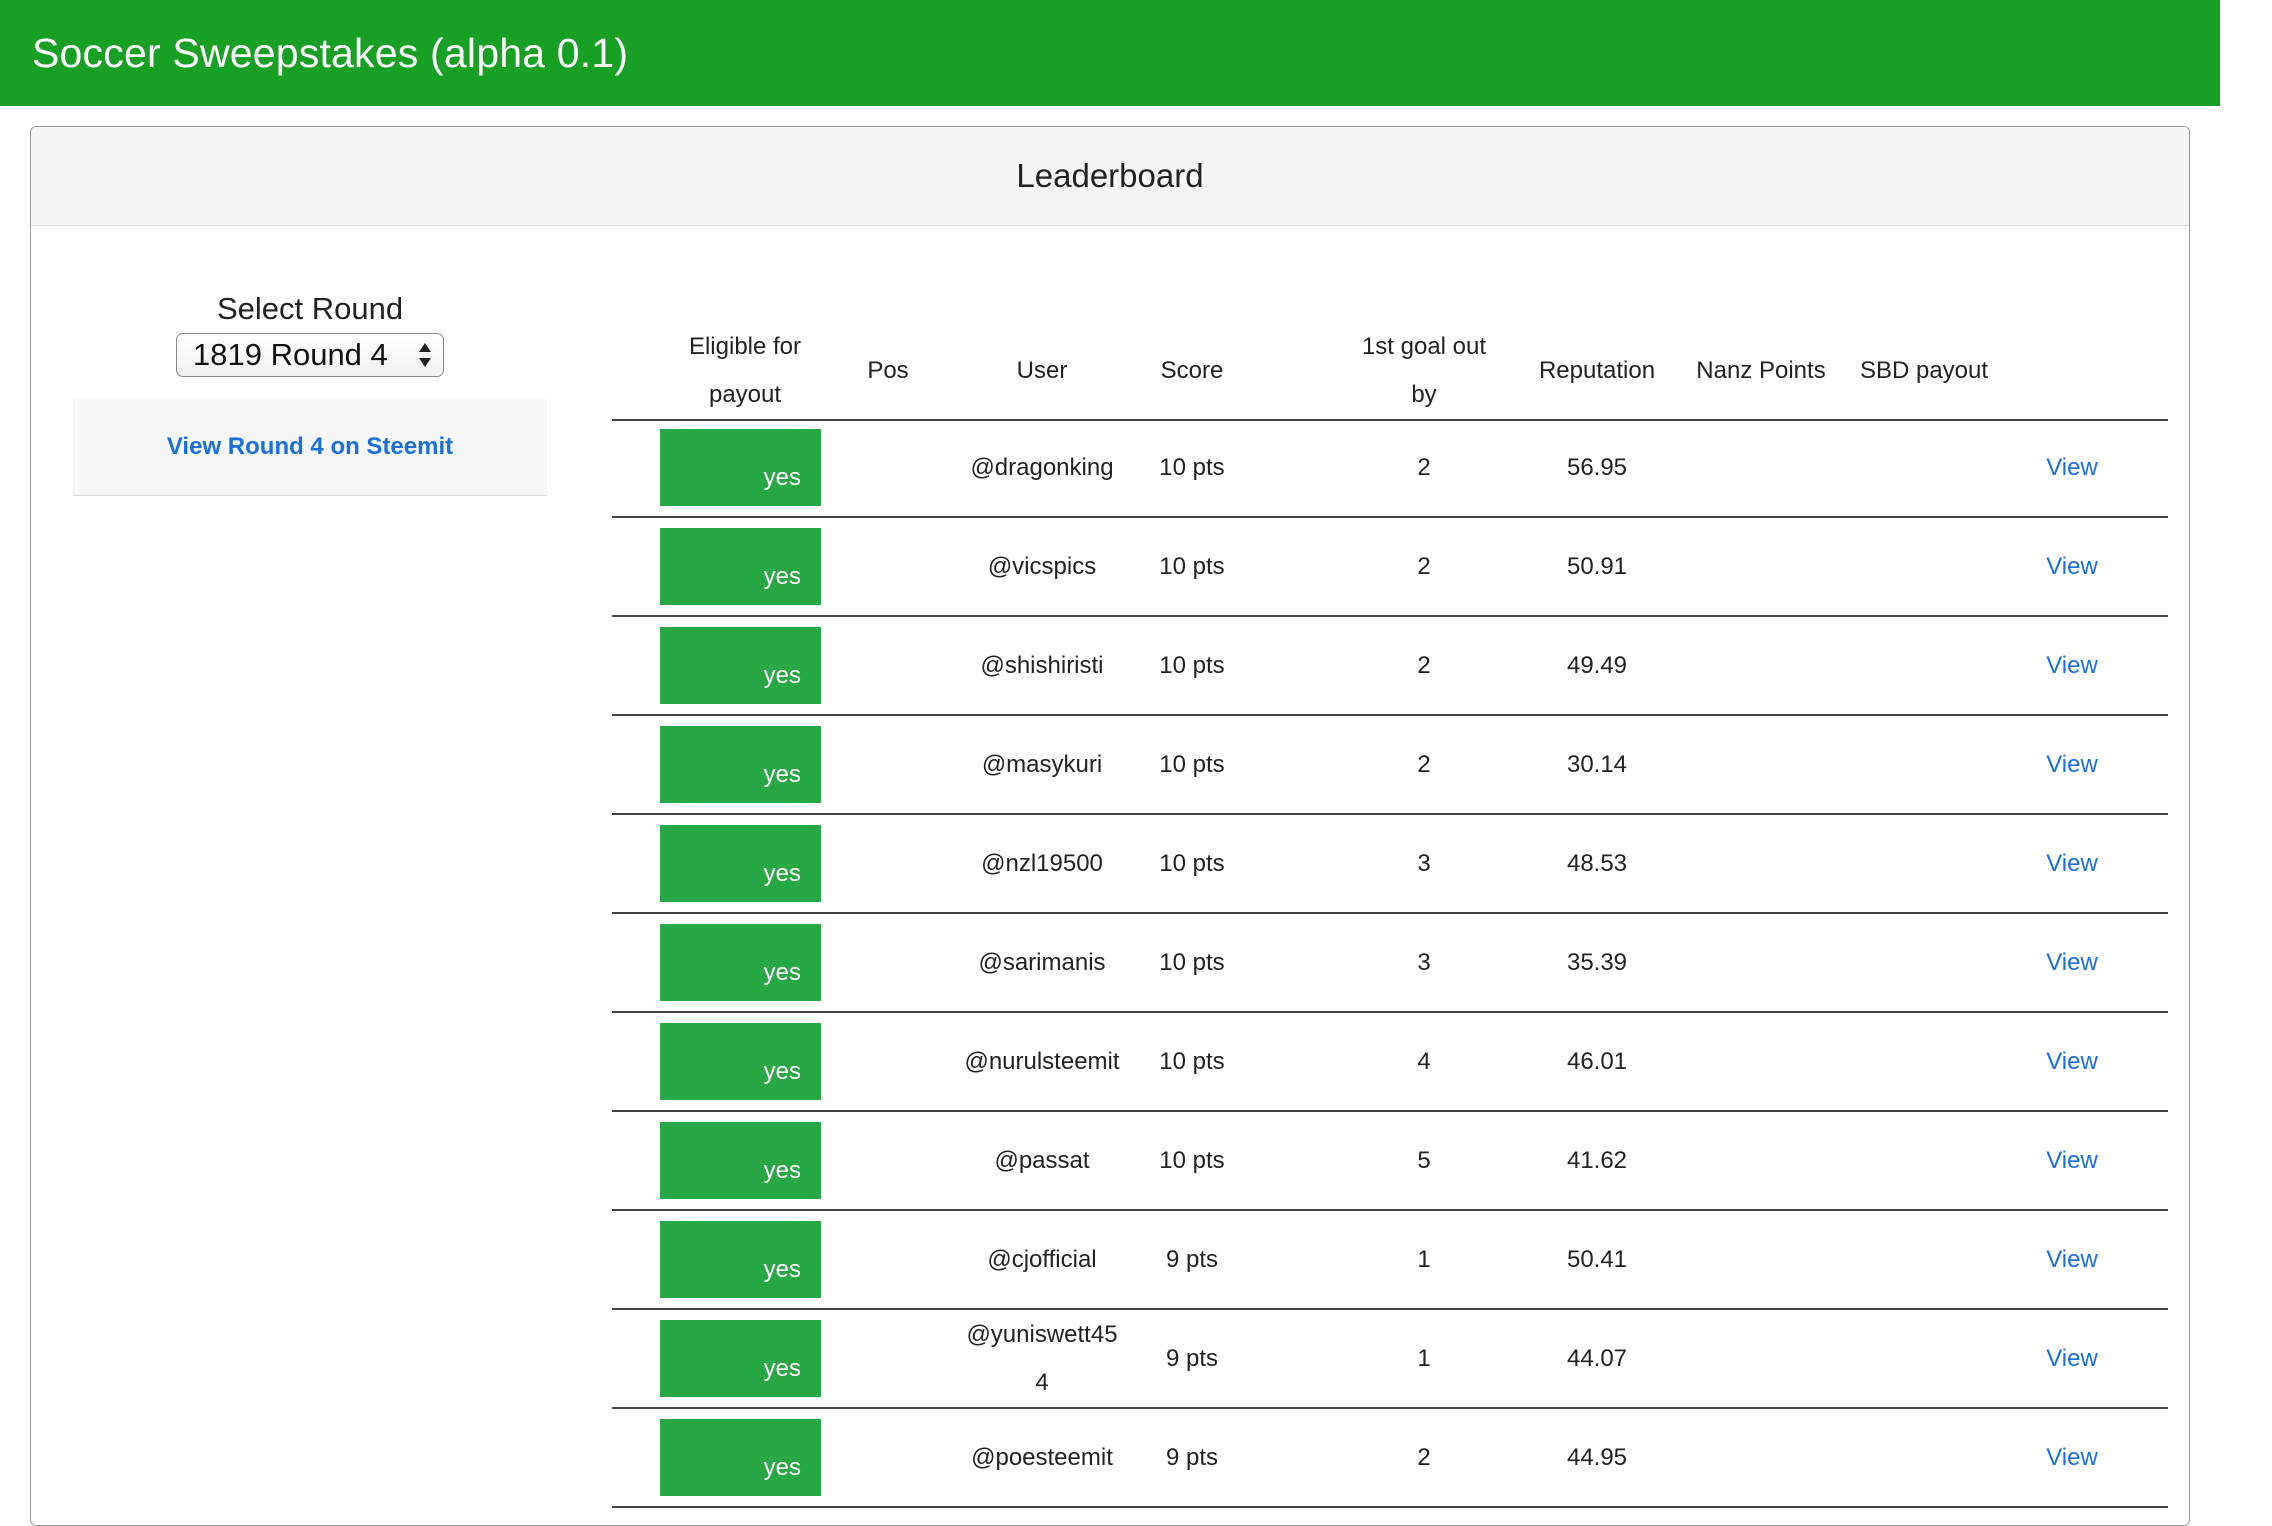 The width and height of the screenshot is (2272, 1526). I want to click on top-navbar: Soccer Sweepstakes (alpha 0.1), so click(1110, 53).